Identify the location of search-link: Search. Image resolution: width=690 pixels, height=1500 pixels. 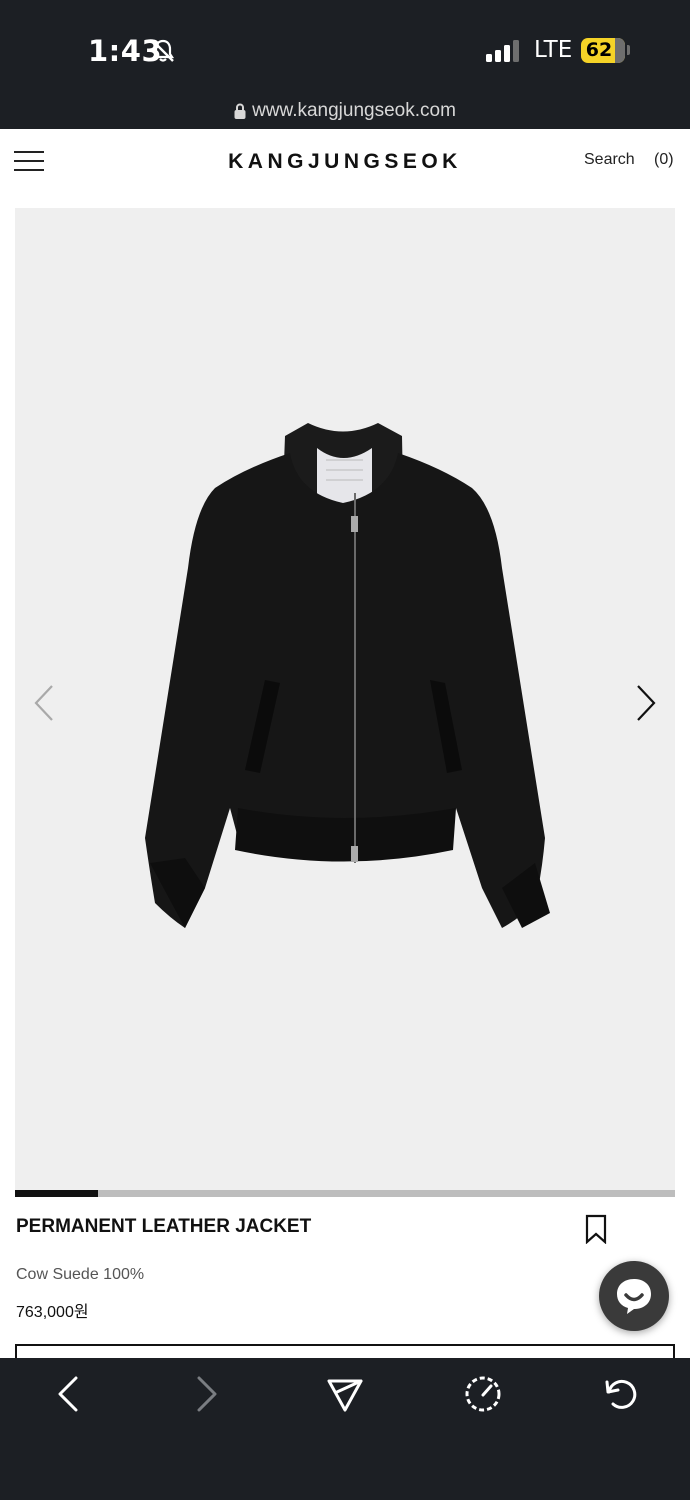
(609, 160).